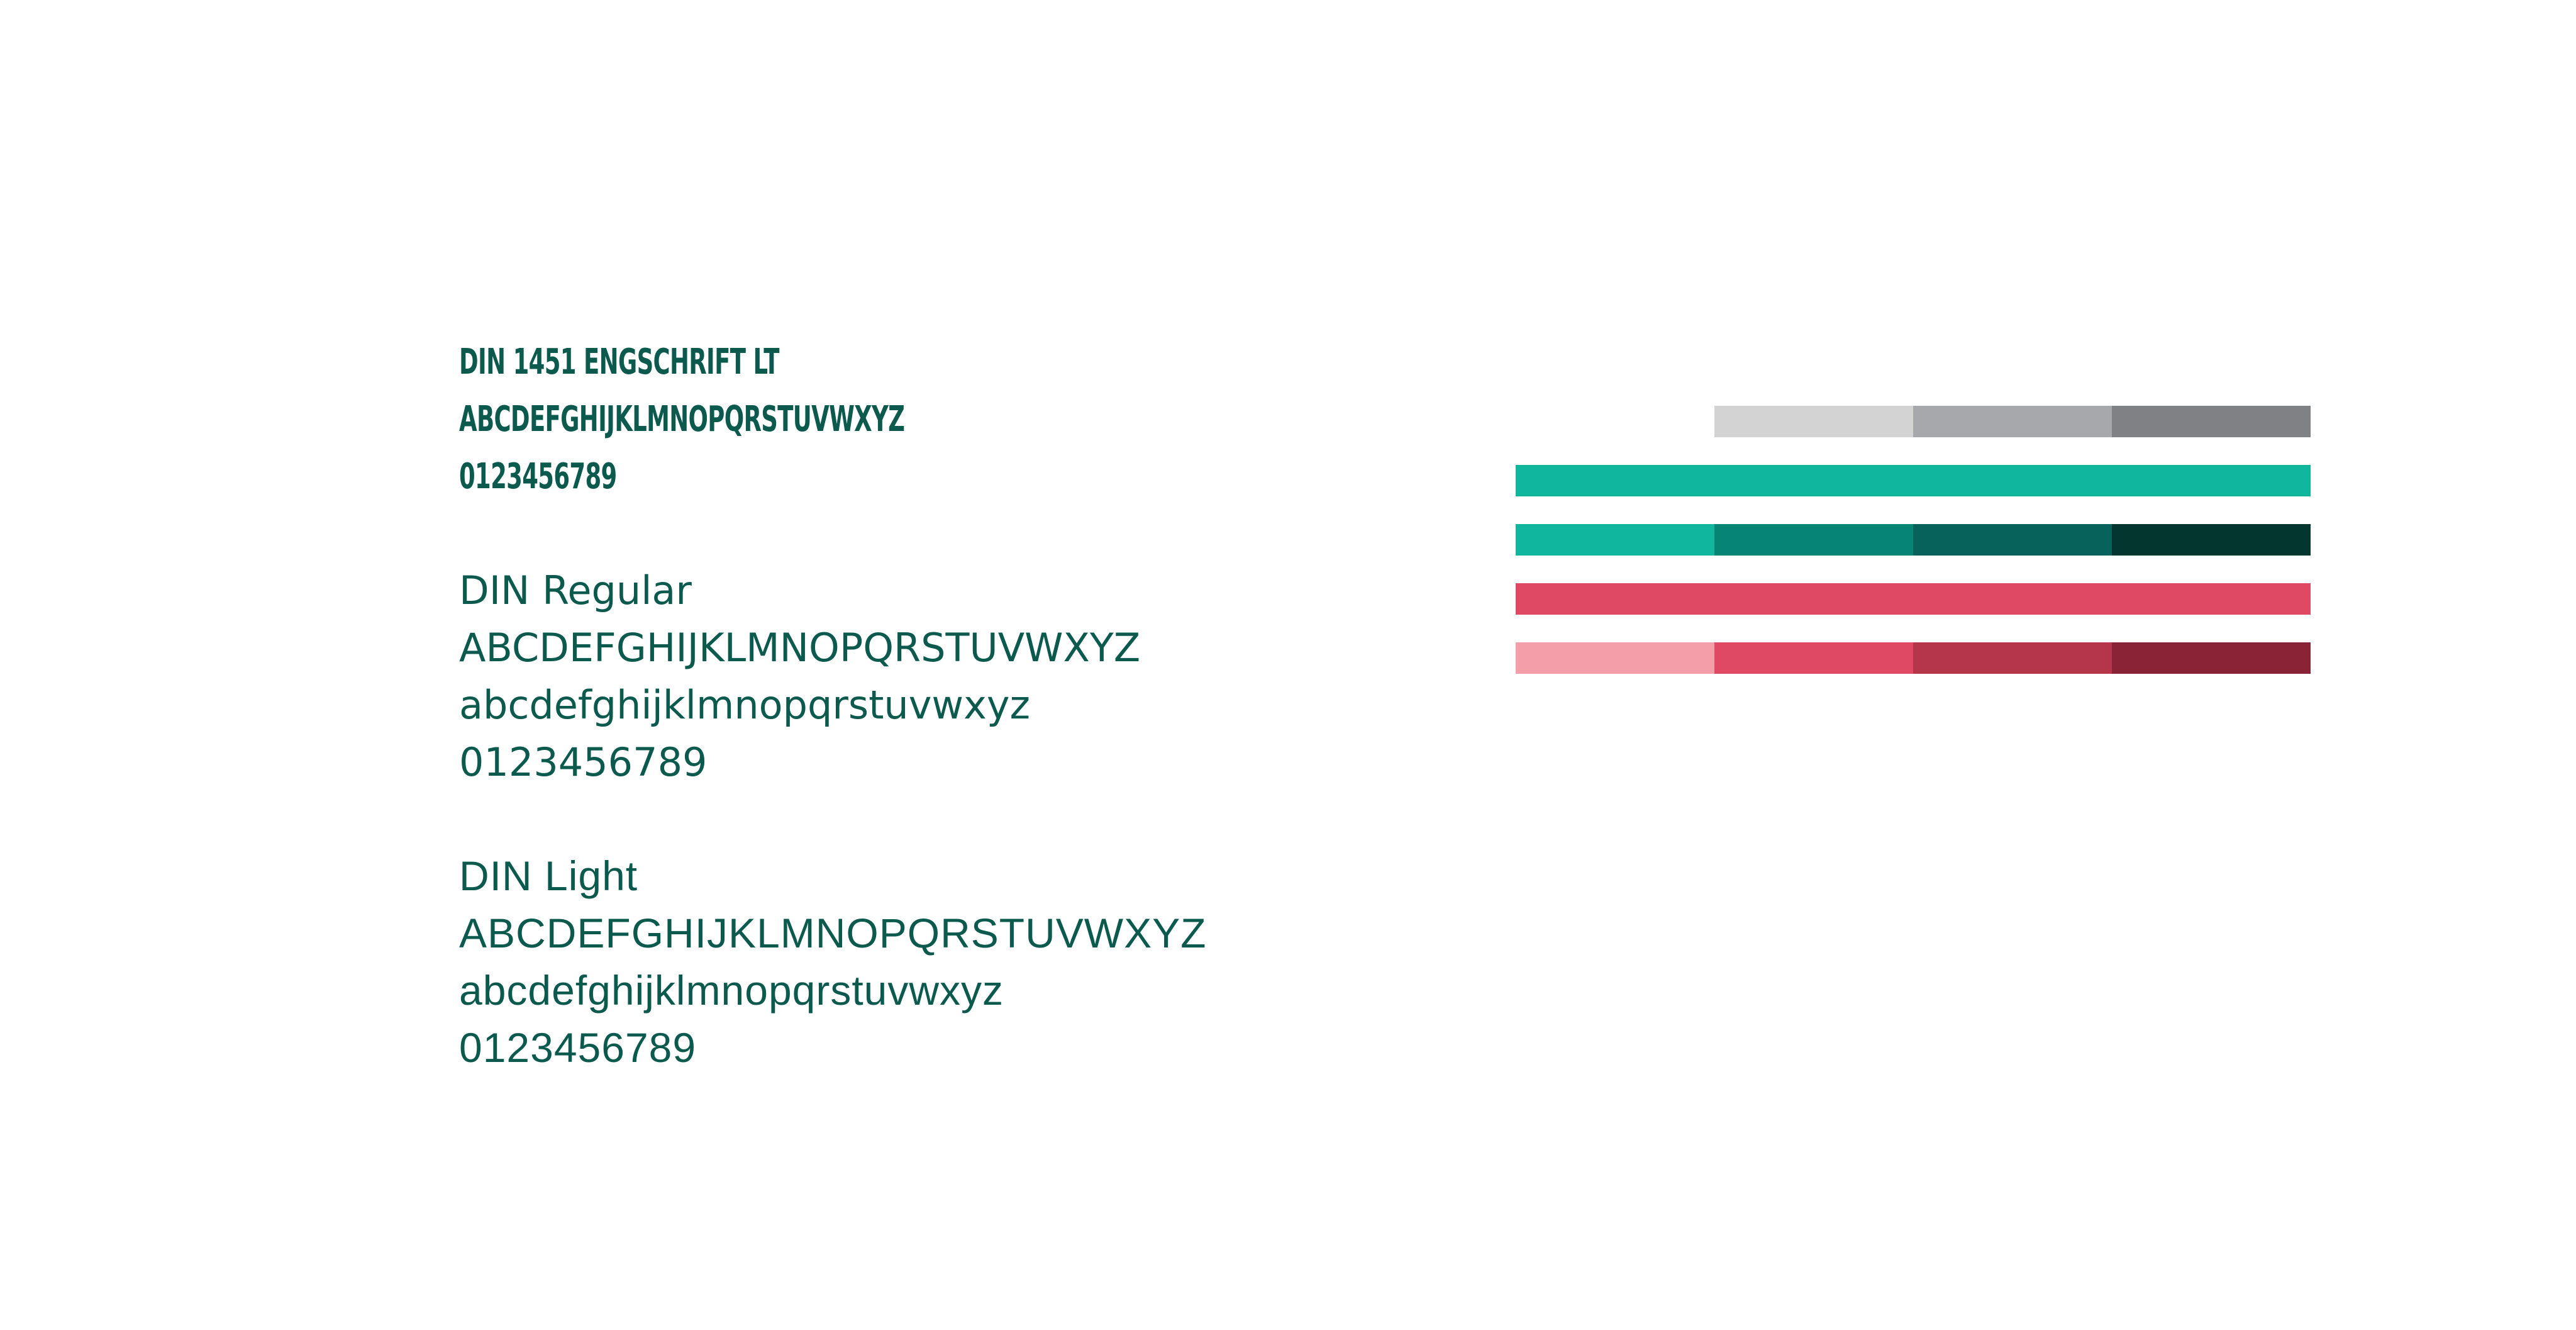 This screenshot has width=2576, height=1330. I want to click on teal-primary-bar, so click(1913, 480).